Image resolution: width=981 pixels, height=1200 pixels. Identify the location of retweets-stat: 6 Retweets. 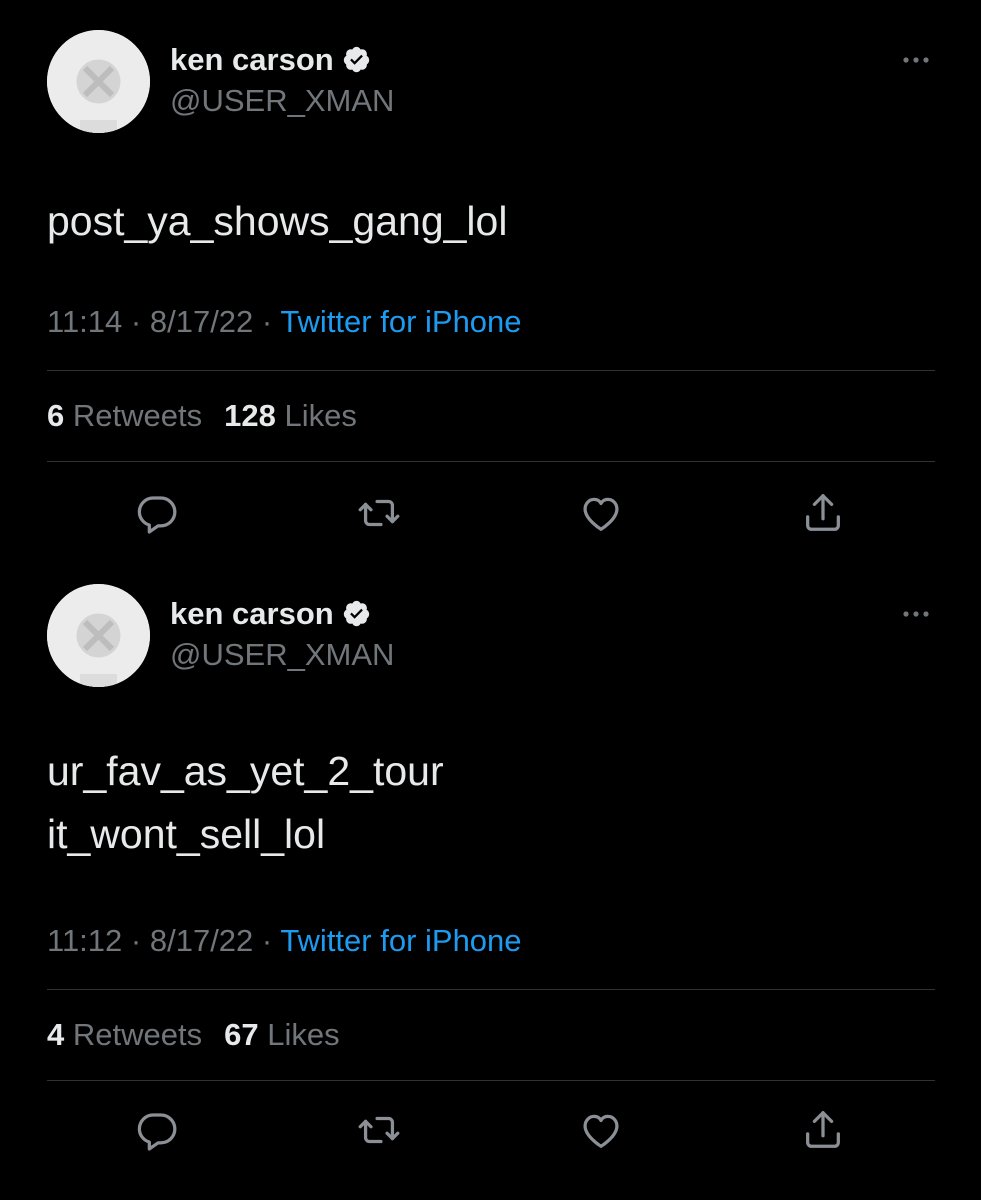
(124, 415).